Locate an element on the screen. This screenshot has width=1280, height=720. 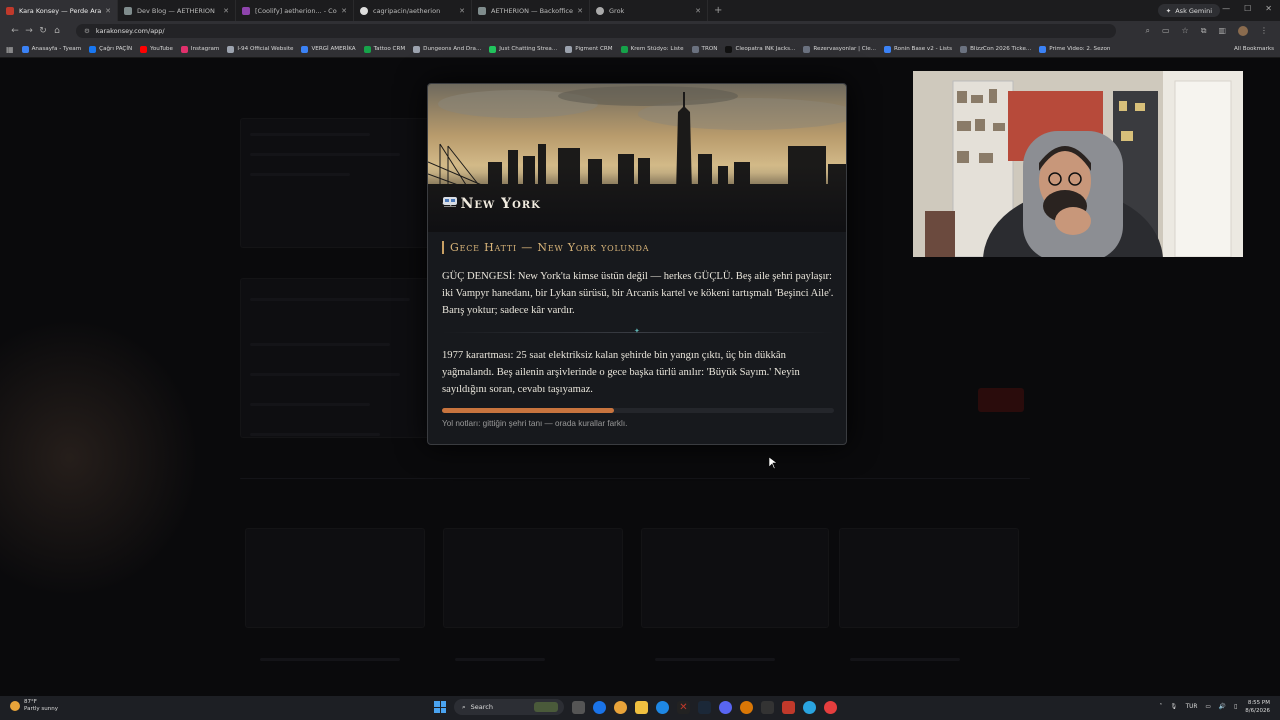
background-glow is located at coordinates (100, 458).